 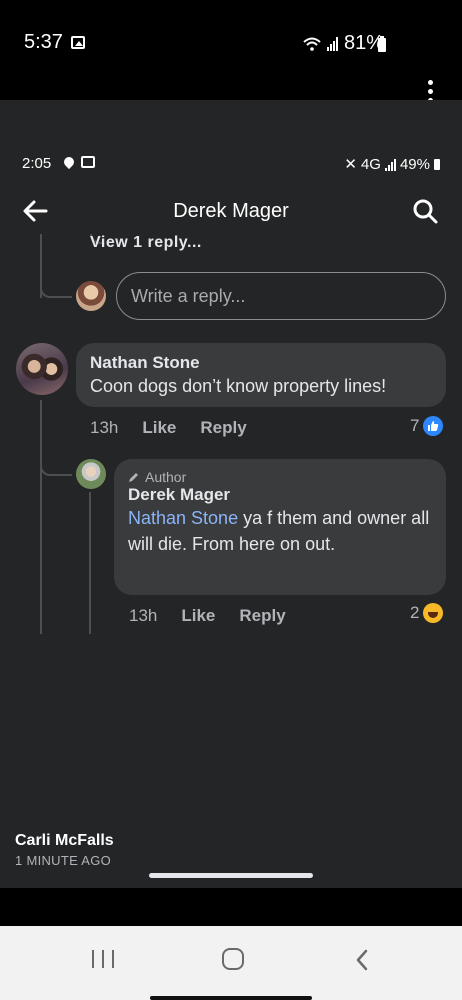 I want to click on reaction-count: 2, so click(x=415, y=612).